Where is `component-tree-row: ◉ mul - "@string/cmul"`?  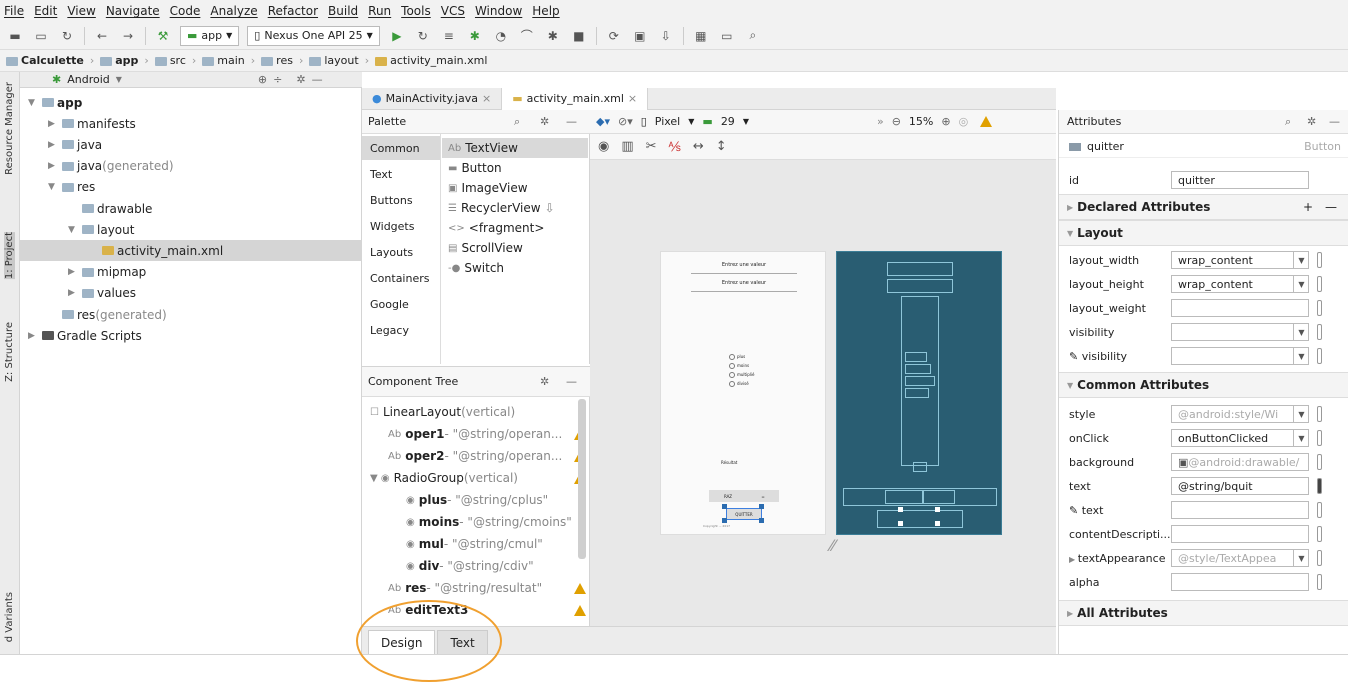
component-tree-row: ◉ mul - "@string/cmul" is located at coordinates (474, 544).